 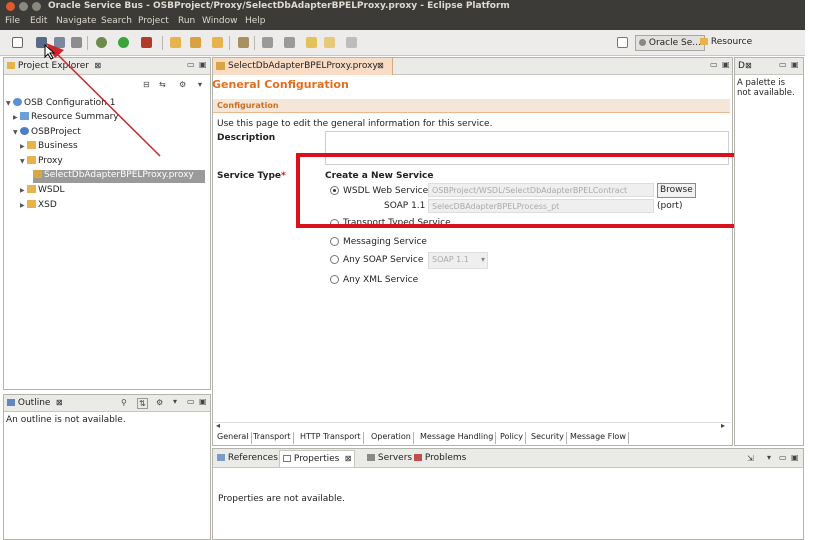 I want to click on tab-outline: Outline ⊠, so click(x=35, y=403).